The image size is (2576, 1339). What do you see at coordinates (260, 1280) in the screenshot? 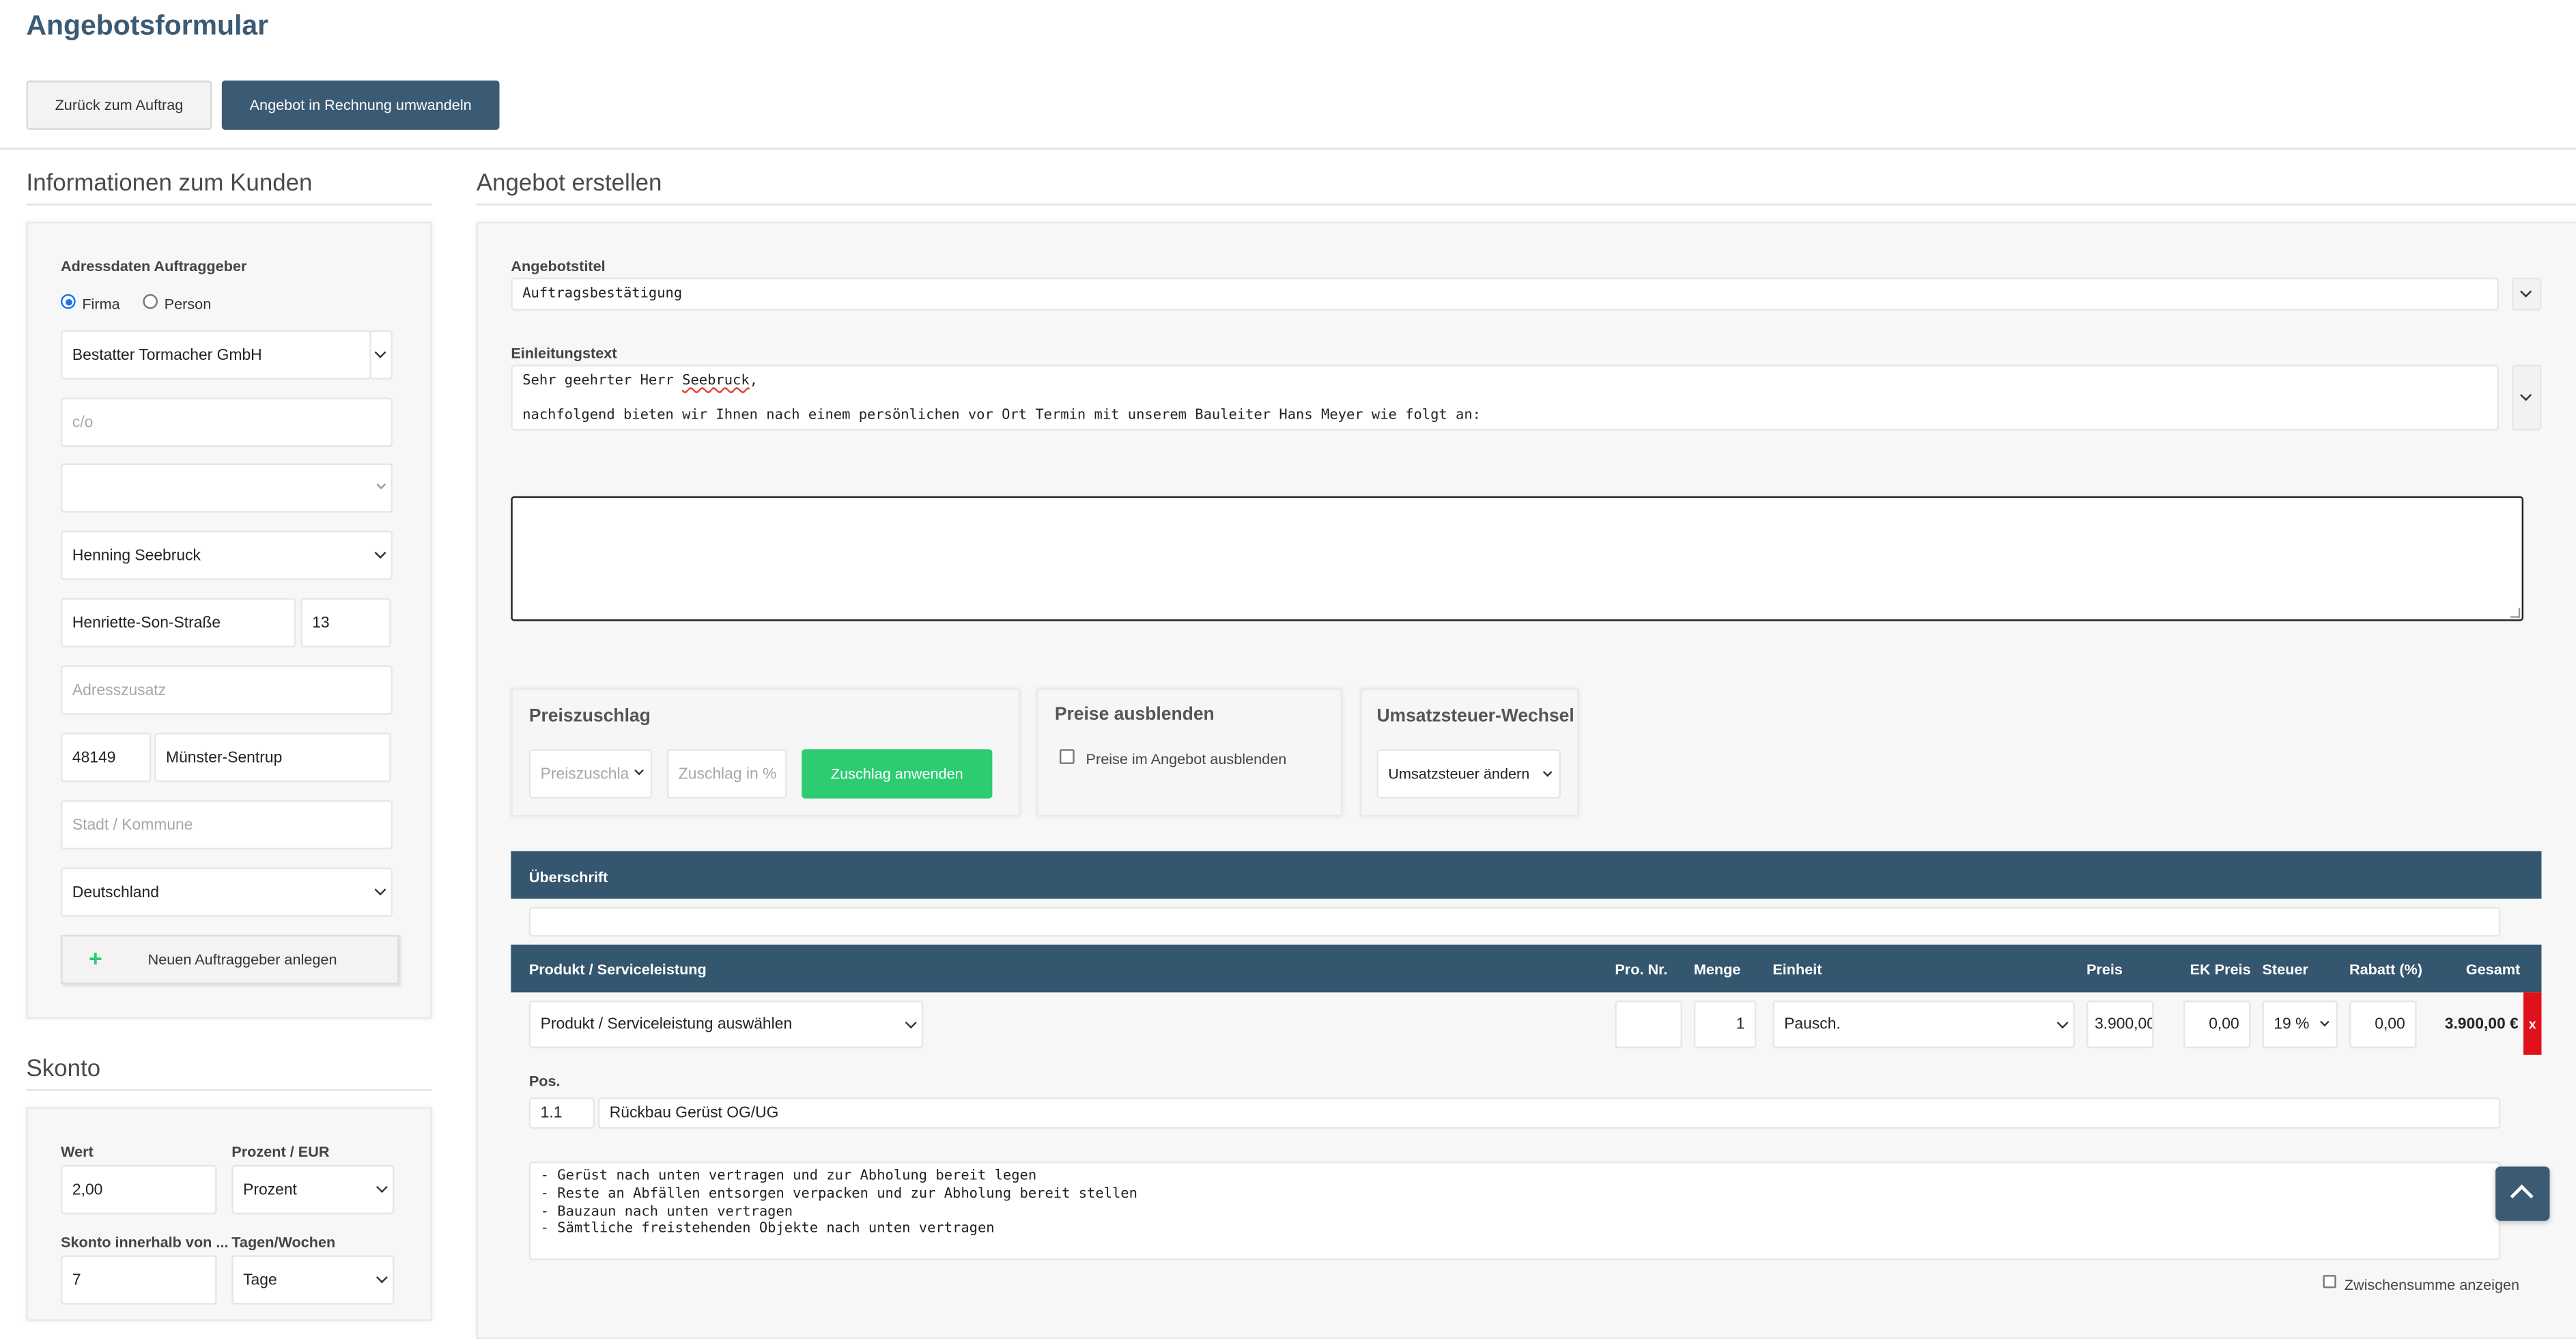
I see `skonto-unit-value: Tage` at bounding box center [260, 1280].